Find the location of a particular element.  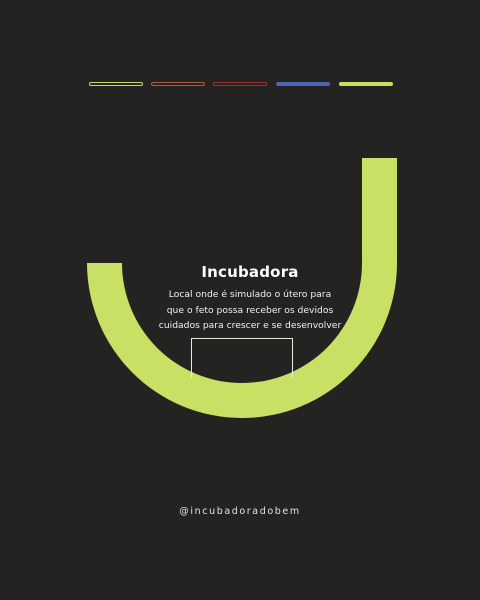

social-handle: @incubadoradobem is located at coordinates (240, 511).